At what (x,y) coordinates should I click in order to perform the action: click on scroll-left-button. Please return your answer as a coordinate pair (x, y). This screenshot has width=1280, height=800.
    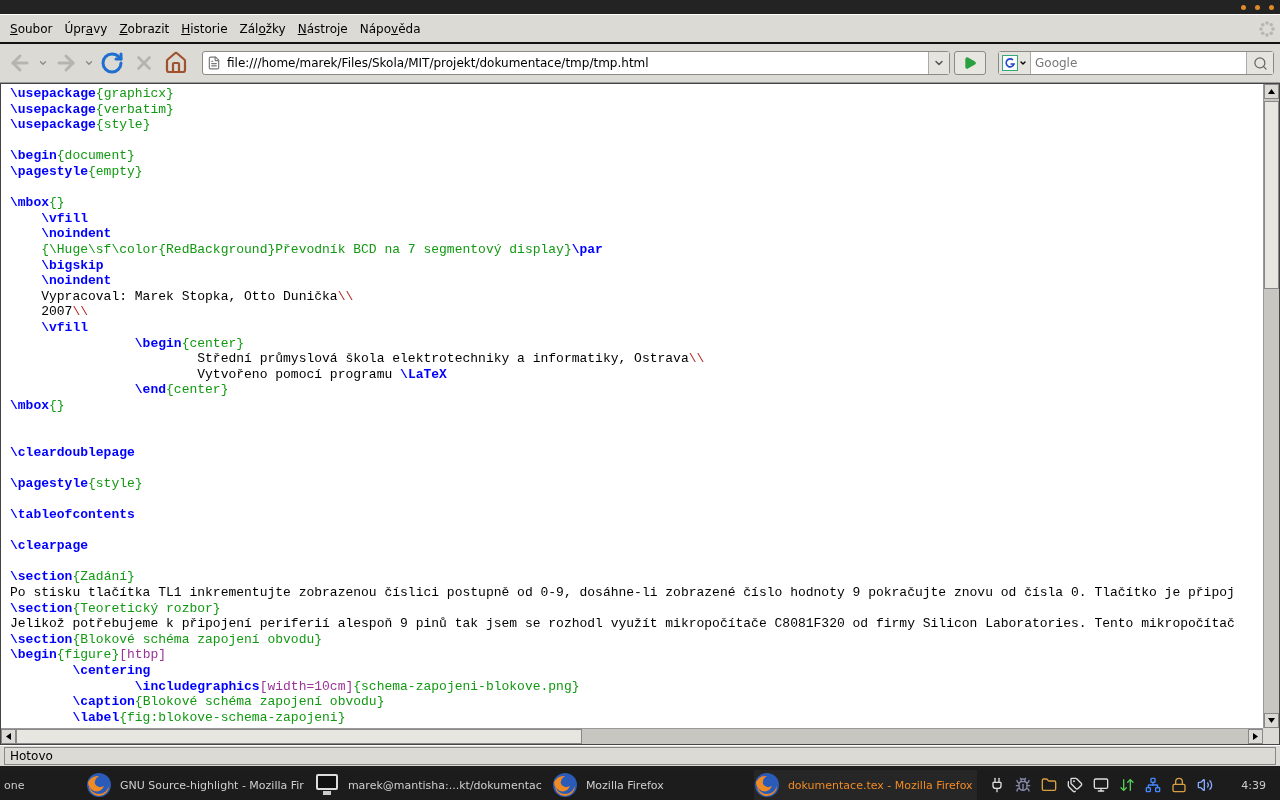
    Looking at the image, I should click on (8, 736).